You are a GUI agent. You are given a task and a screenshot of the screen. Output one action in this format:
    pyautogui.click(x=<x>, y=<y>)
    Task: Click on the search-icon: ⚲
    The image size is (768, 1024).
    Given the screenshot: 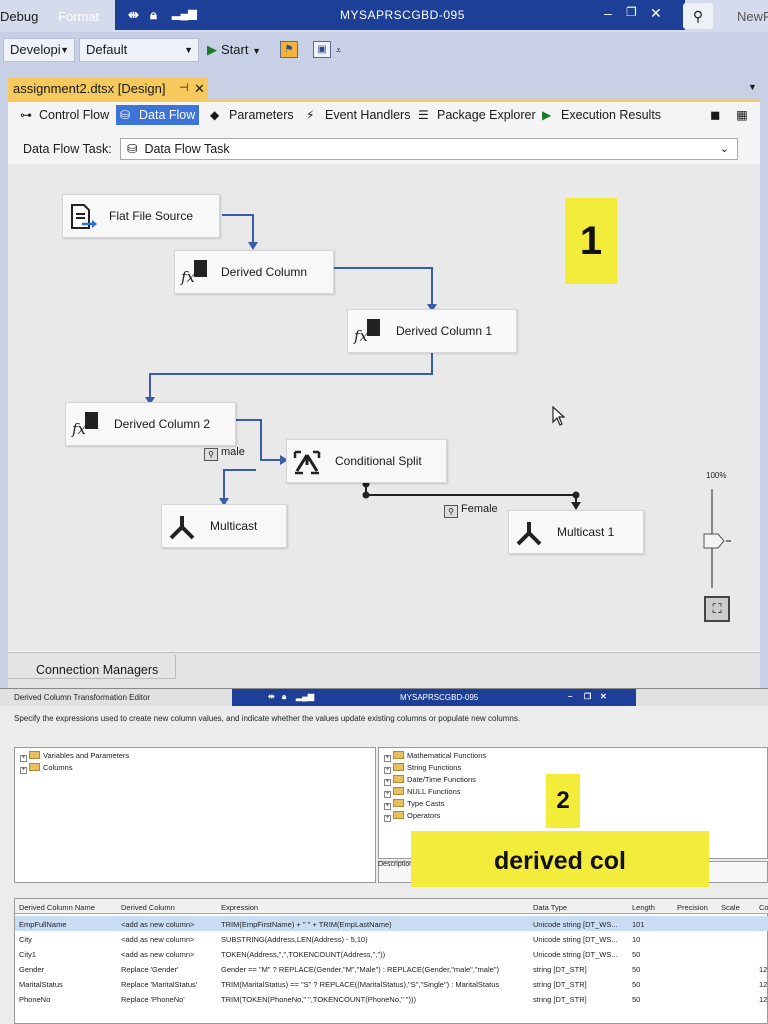 What is the action you would take?
    pyautogui.click(x=698, y=16)
    